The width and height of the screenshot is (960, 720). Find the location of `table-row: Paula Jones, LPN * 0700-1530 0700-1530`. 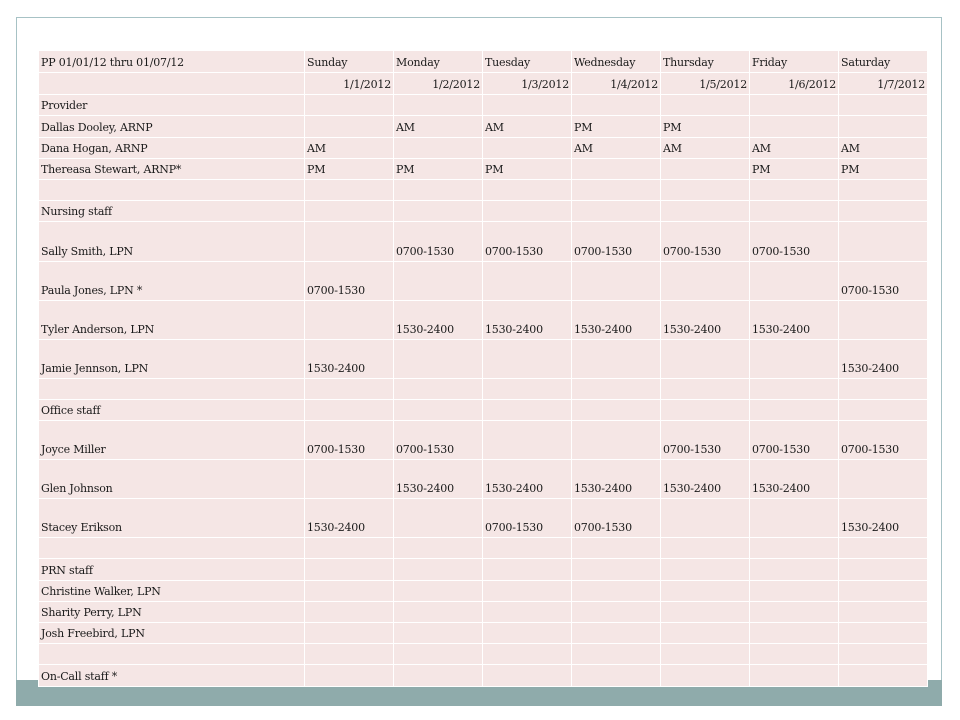

table-row: Paula Jones, LPN * 0700-1530 0700-1530 is located at coordinates (483, 281).